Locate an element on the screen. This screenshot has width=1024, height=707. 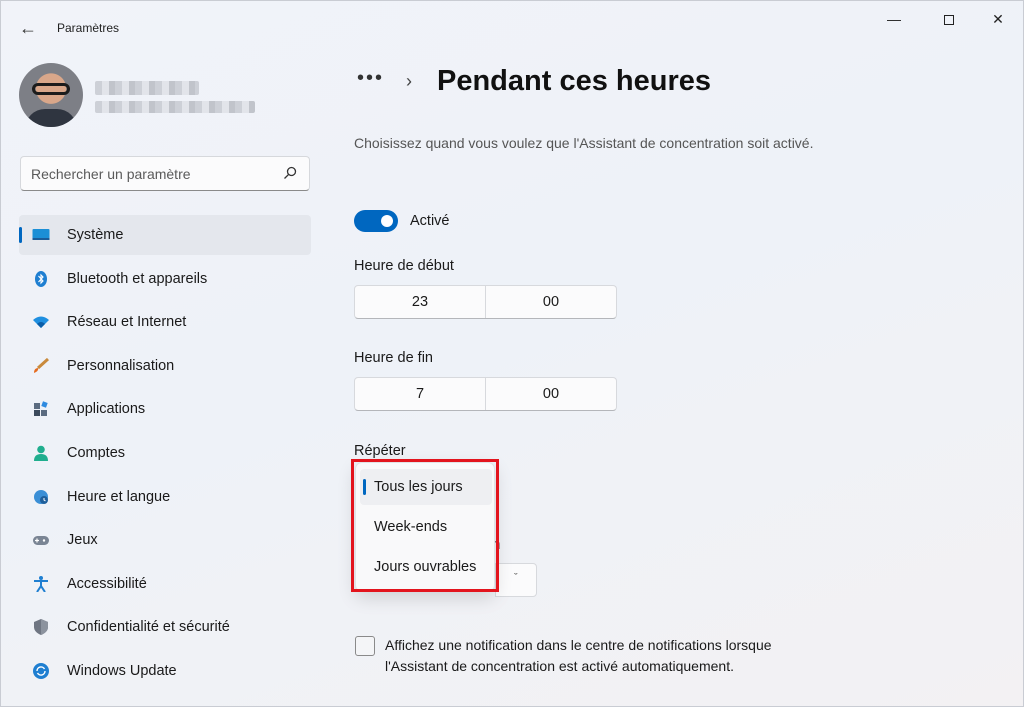
minimize-button: — is located at coordinates (894, 19).